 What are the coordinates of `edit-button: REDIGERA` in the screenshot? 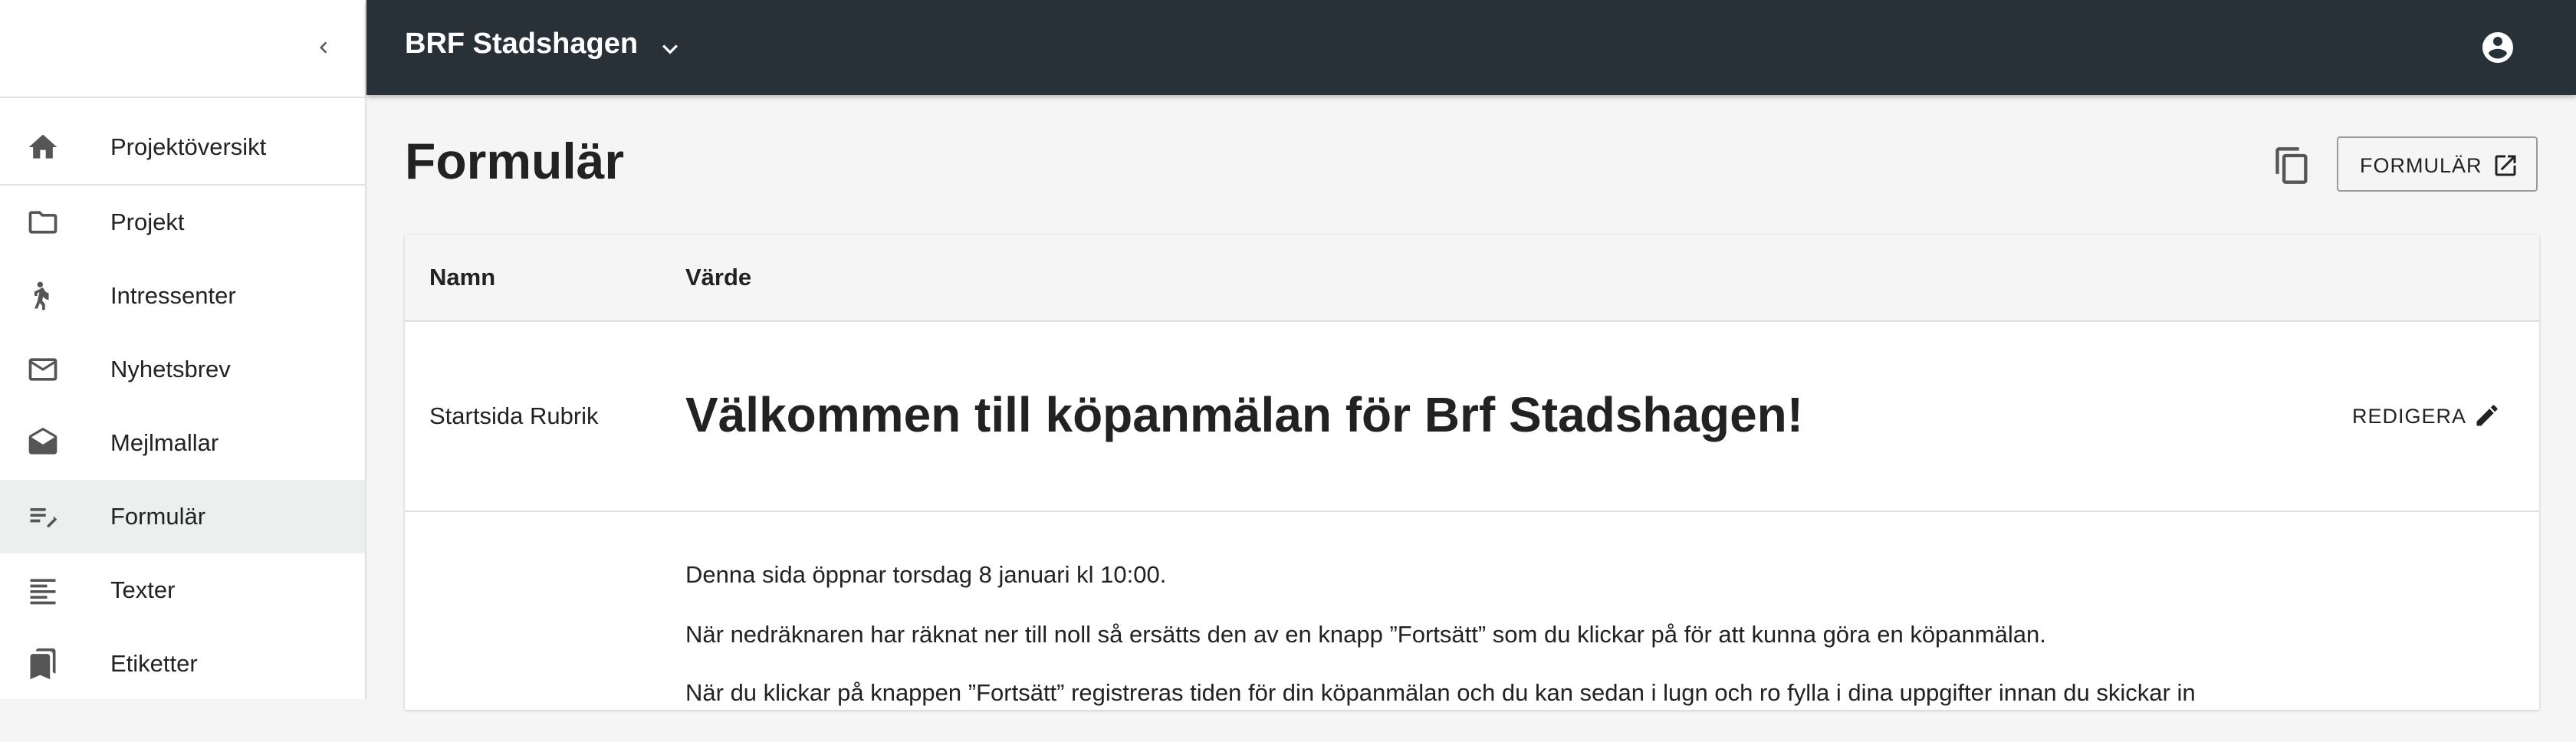 It's located at (2436, 414).